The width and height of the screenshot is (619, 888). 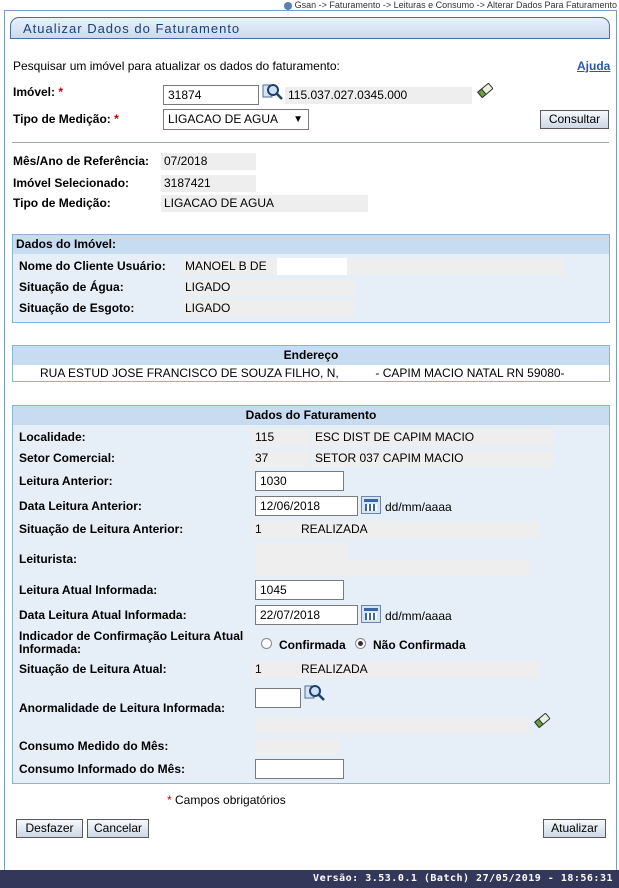 What do you see at coordinates (122, 708) in the screenshot?
I see `anormalidade-label: Anormalidade de Leitura Informada:` at bounding box center [122, 708].